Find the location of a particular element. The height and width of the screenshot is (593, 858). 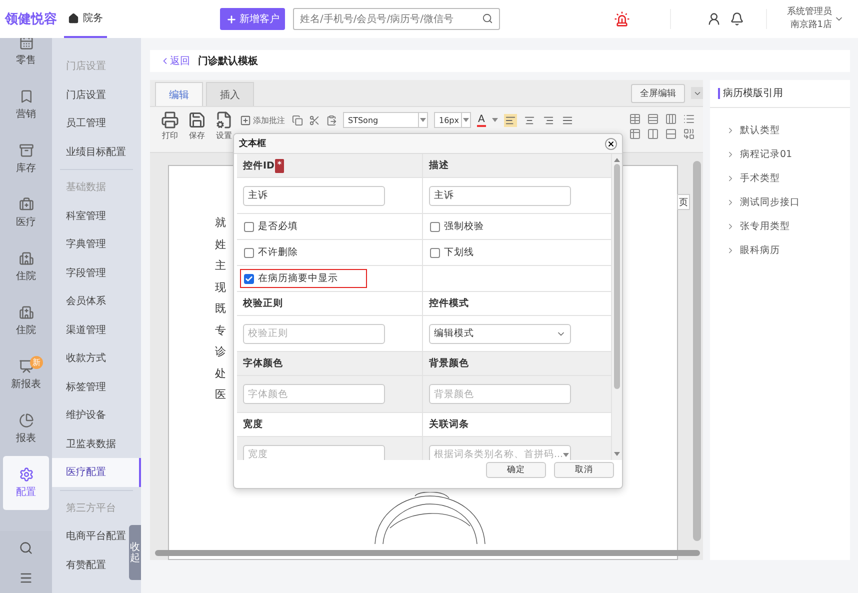

square-plus-icon is located at coordinates (245, 120).